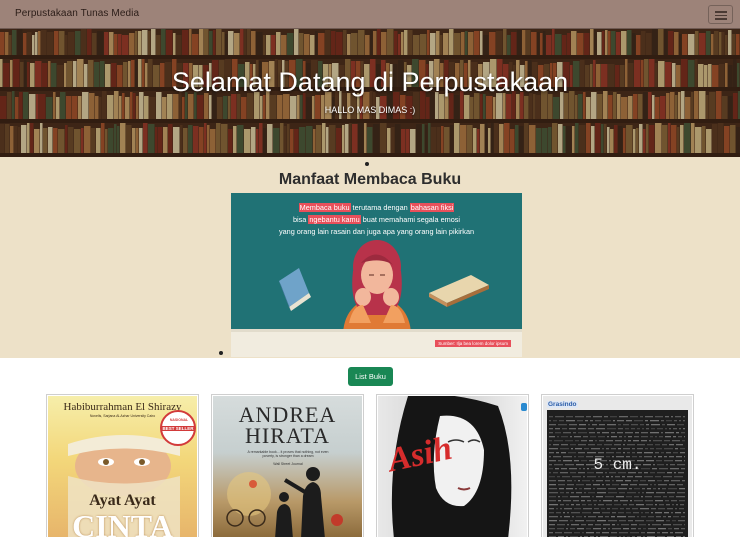 The width and height of the screenshot is (740, 537). I want to click on hero-title: Selamat Datang di Perpustakaan, so click(370, 82).